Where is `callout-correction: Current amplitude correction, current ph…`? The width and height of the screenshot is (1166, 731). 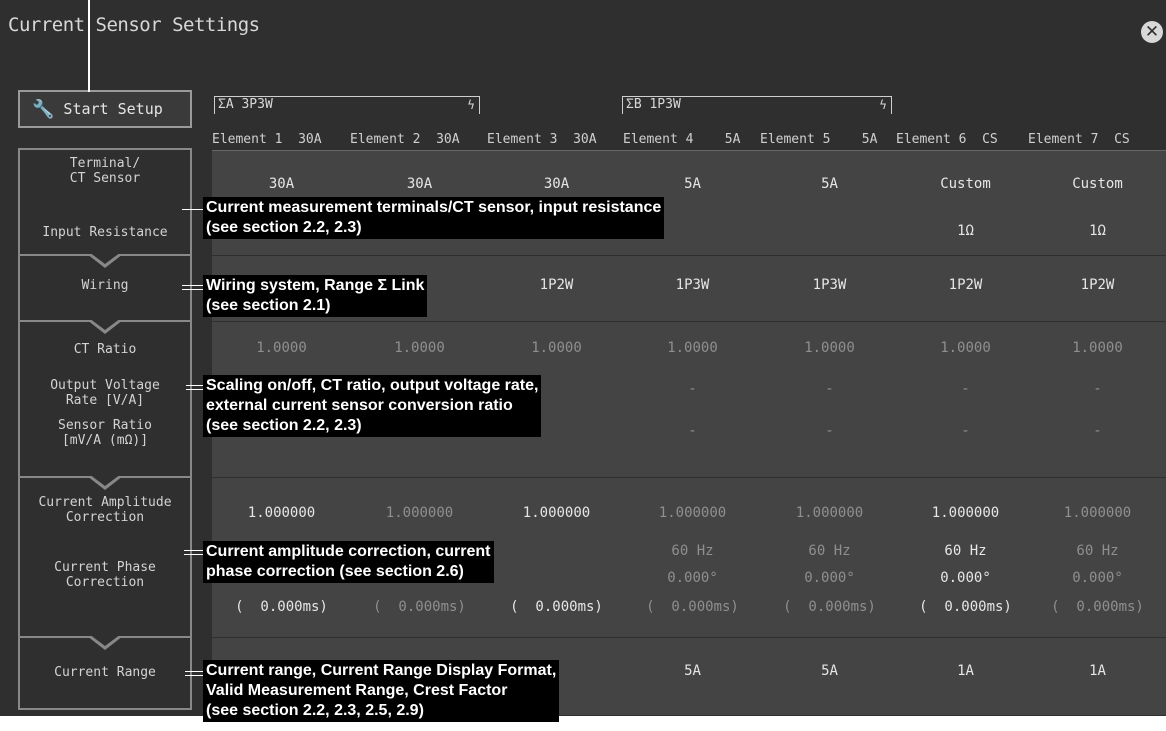
callout-correction: Current amplitude correction, current ph… is located at coordinates (348, 562).